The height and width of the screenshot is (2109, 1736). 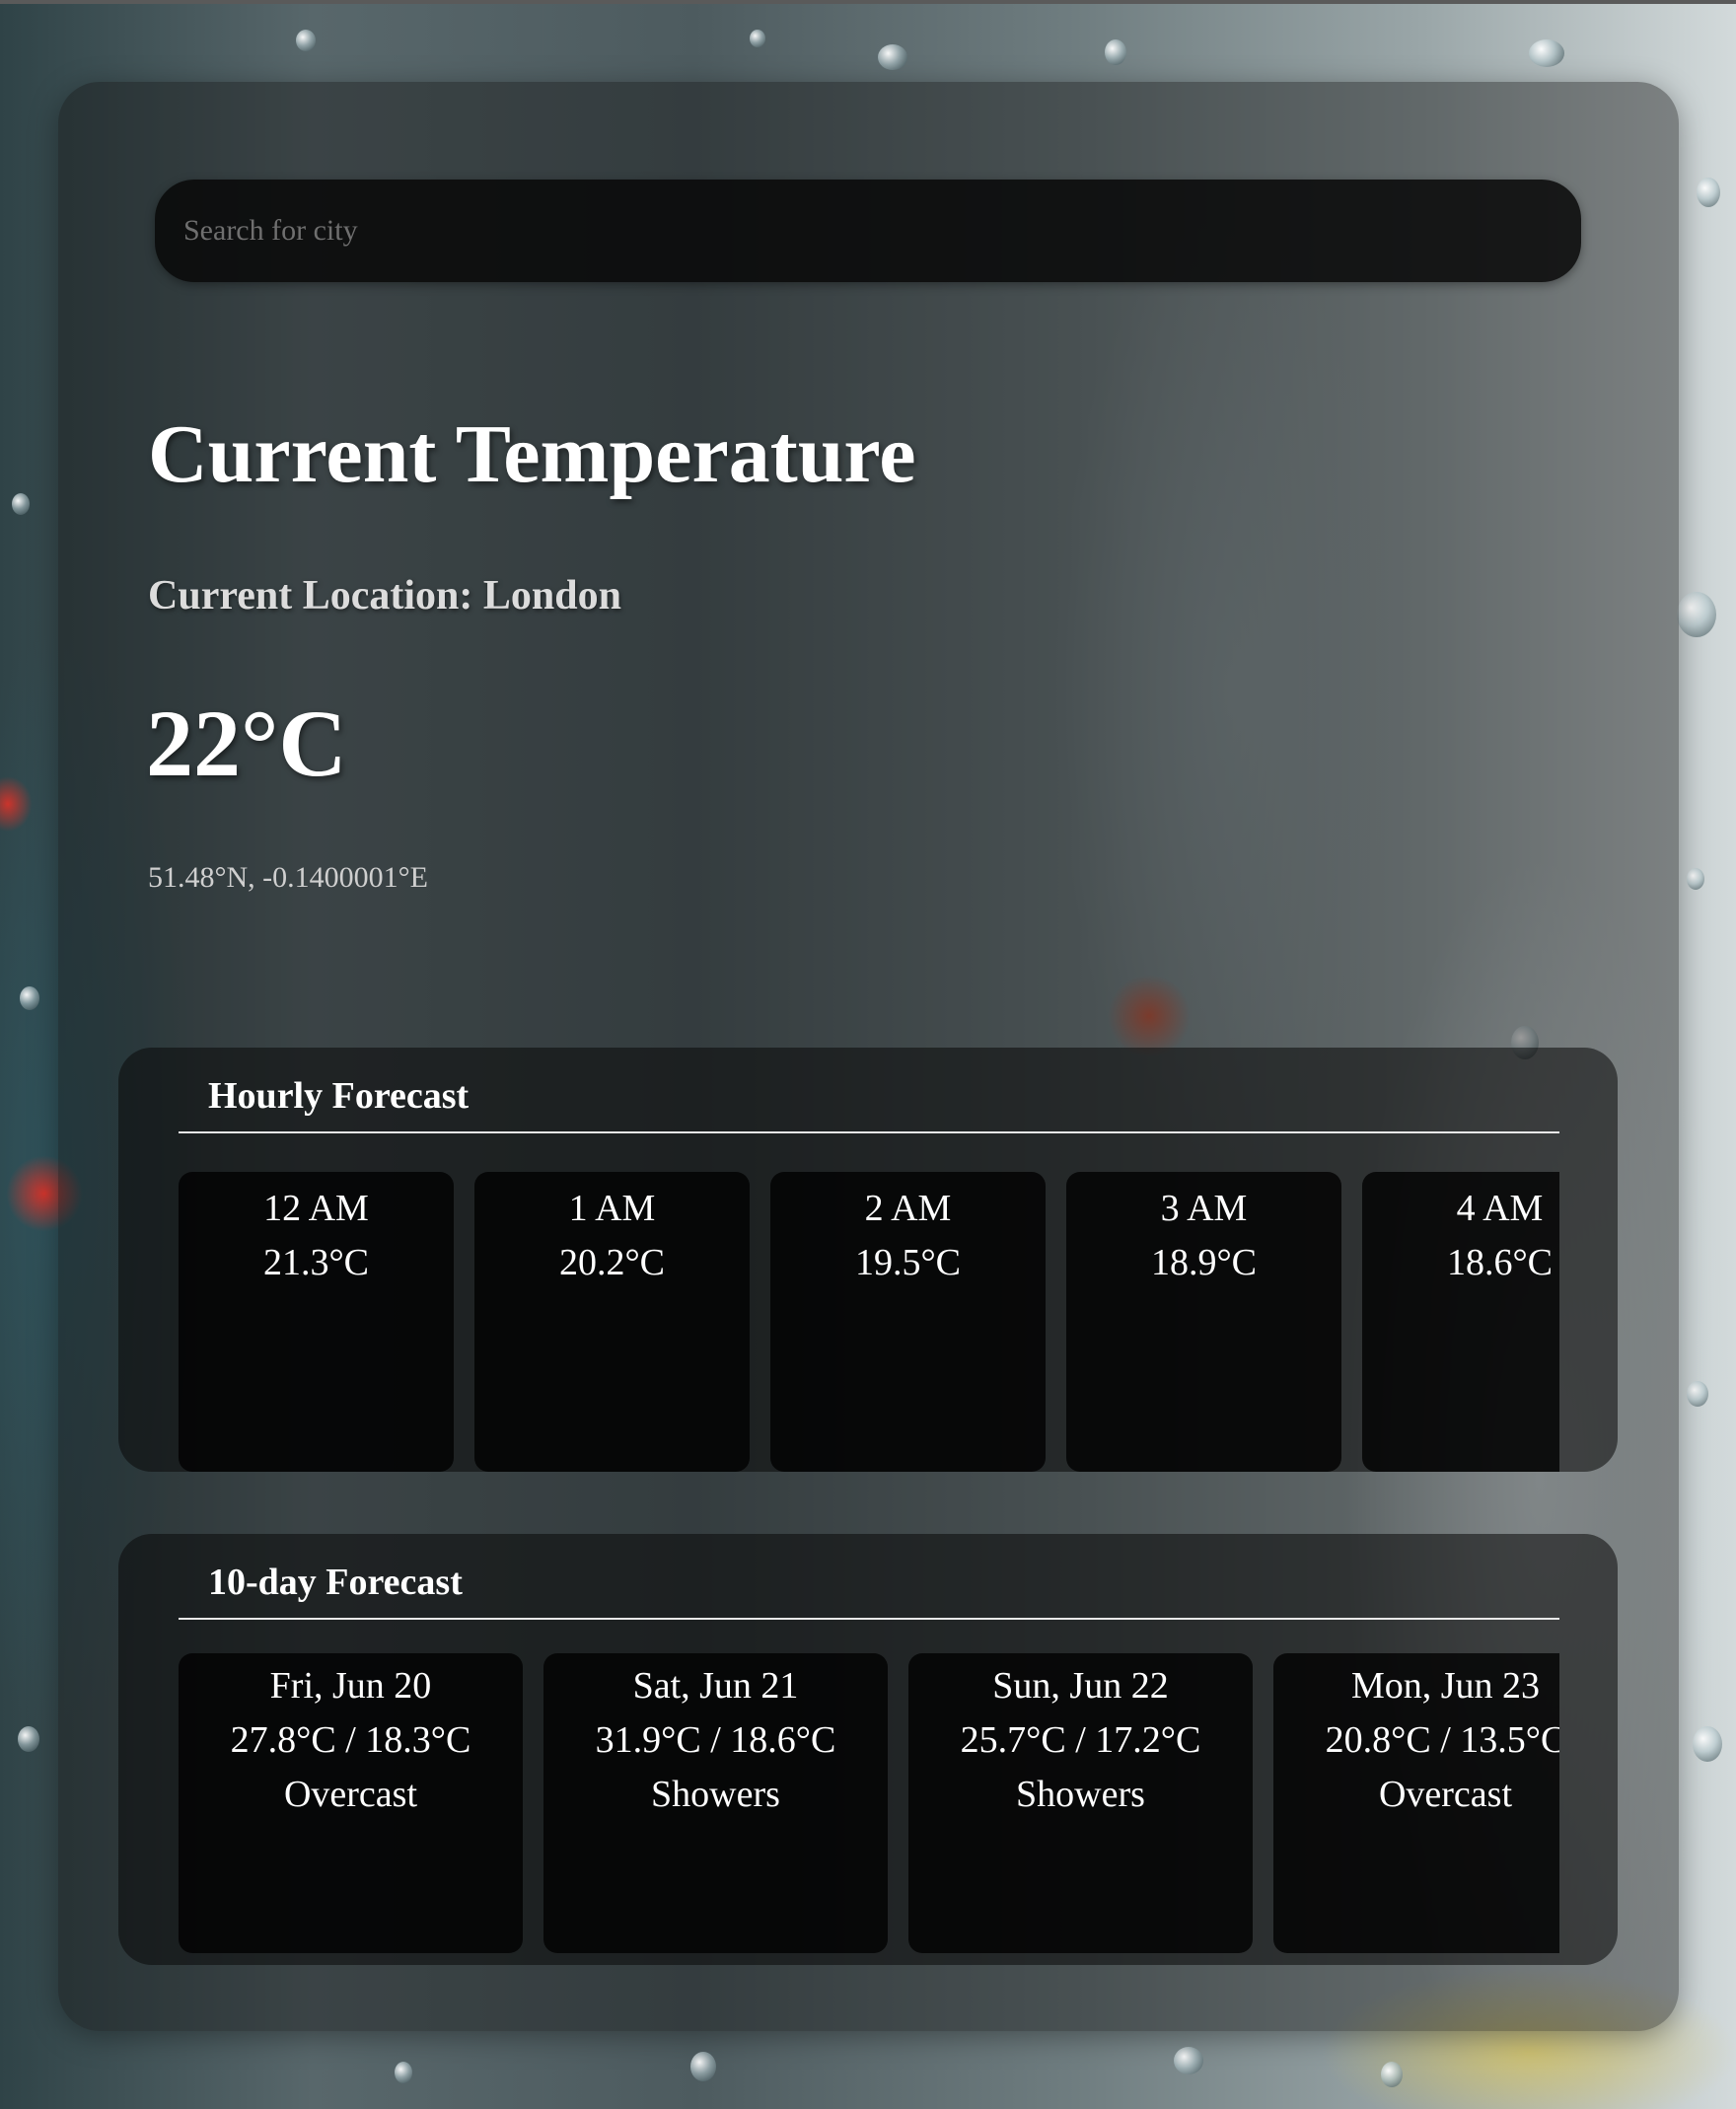 I want to click on hourly-temp: 18.6°C, so click(x=1500, y=1262).